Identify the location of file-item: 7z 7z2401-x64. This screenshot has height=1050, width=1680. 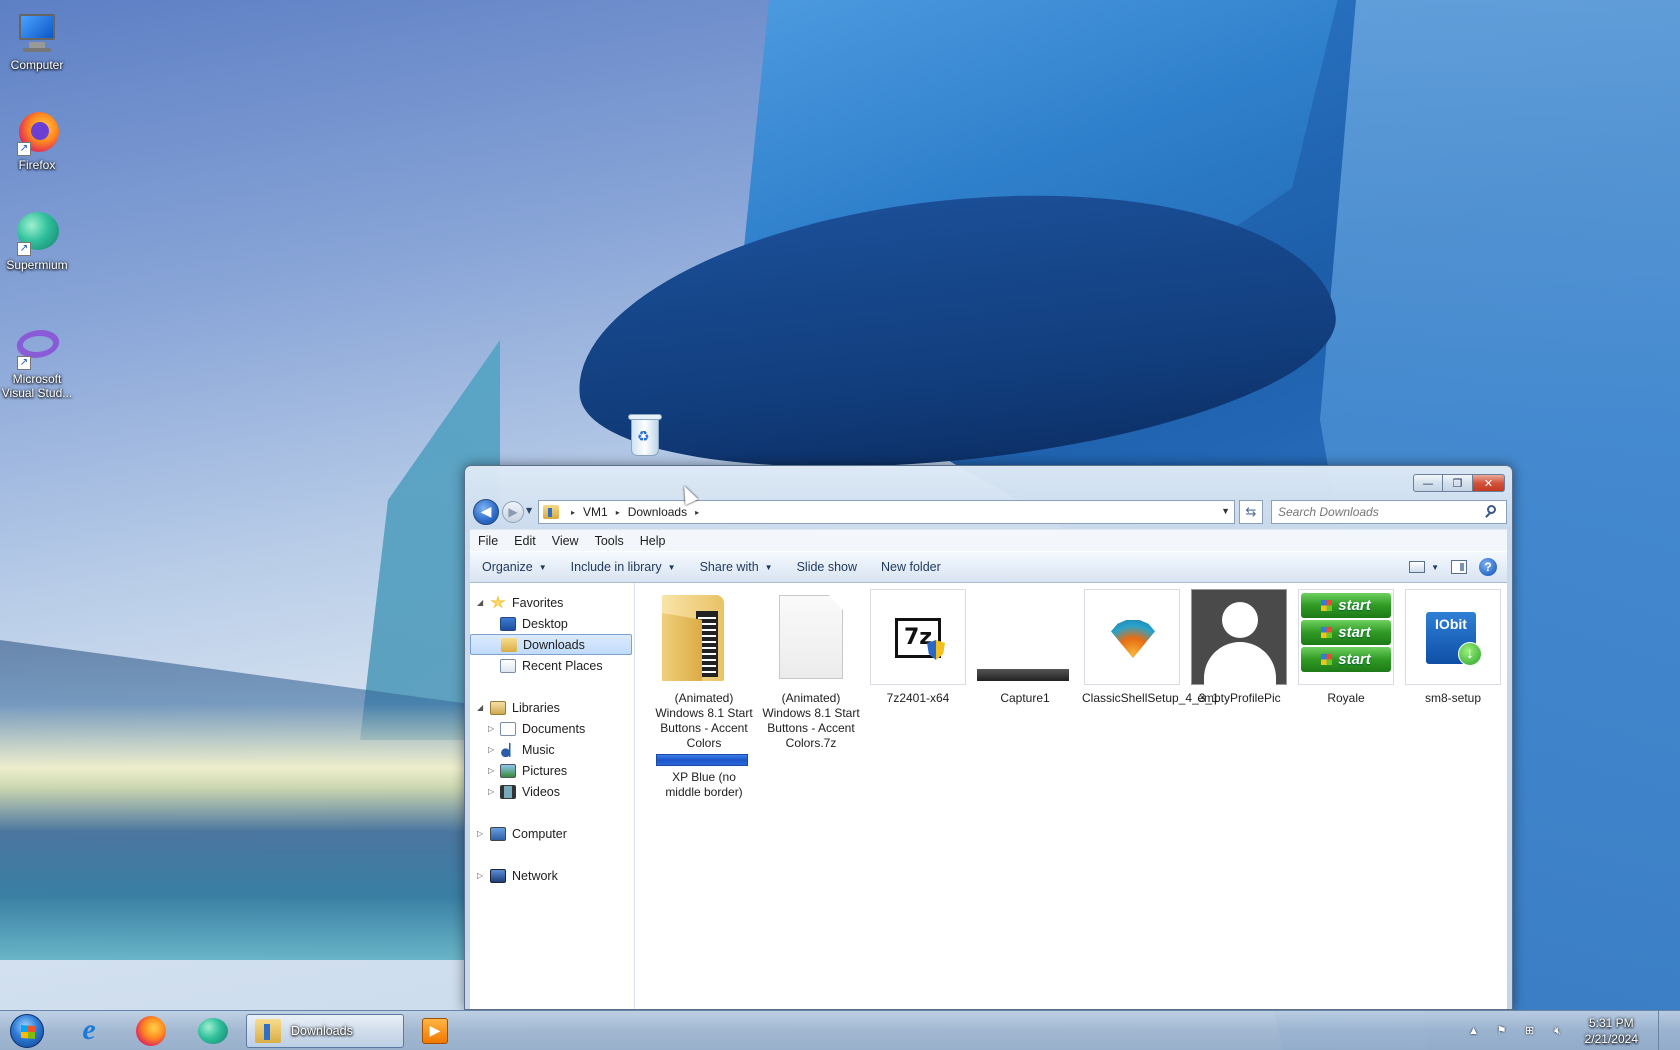
(918, 647).